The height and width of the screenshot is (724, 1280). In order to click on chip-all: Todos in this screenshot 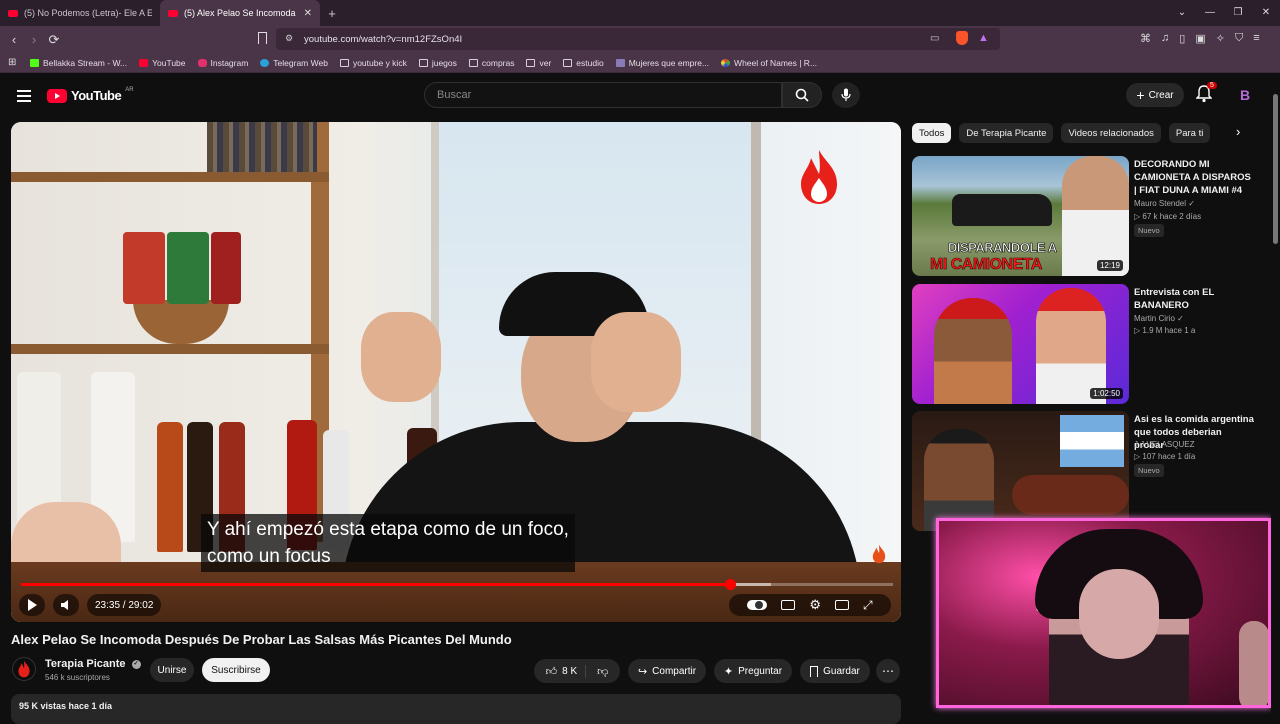, I will do `click(932, 133)`.